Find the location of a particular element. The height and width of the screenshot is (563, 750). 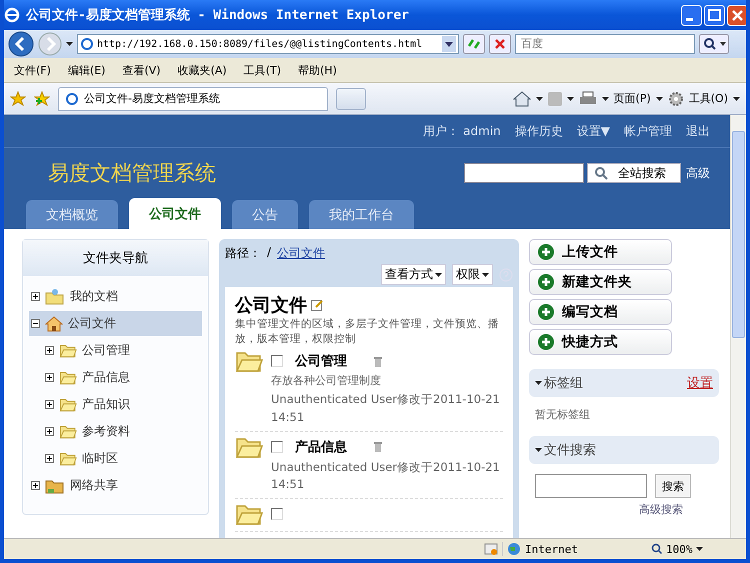

menu-item: 查看(V) is located at coordinates (141, 70).